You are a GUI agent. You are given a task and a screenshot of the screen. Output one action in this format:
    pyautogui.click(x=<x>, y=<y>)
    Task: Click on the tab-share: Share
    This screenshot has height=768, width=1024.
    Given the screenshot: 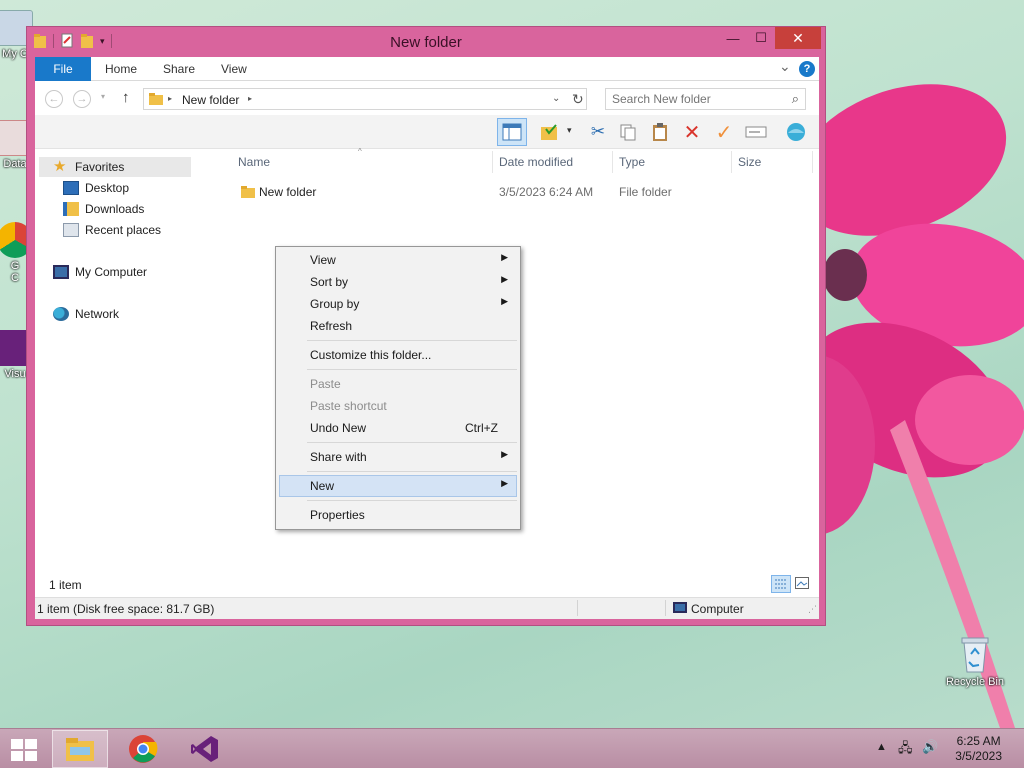 What is the action you would take?
    pyautogui.click(x=179, y=69)
    